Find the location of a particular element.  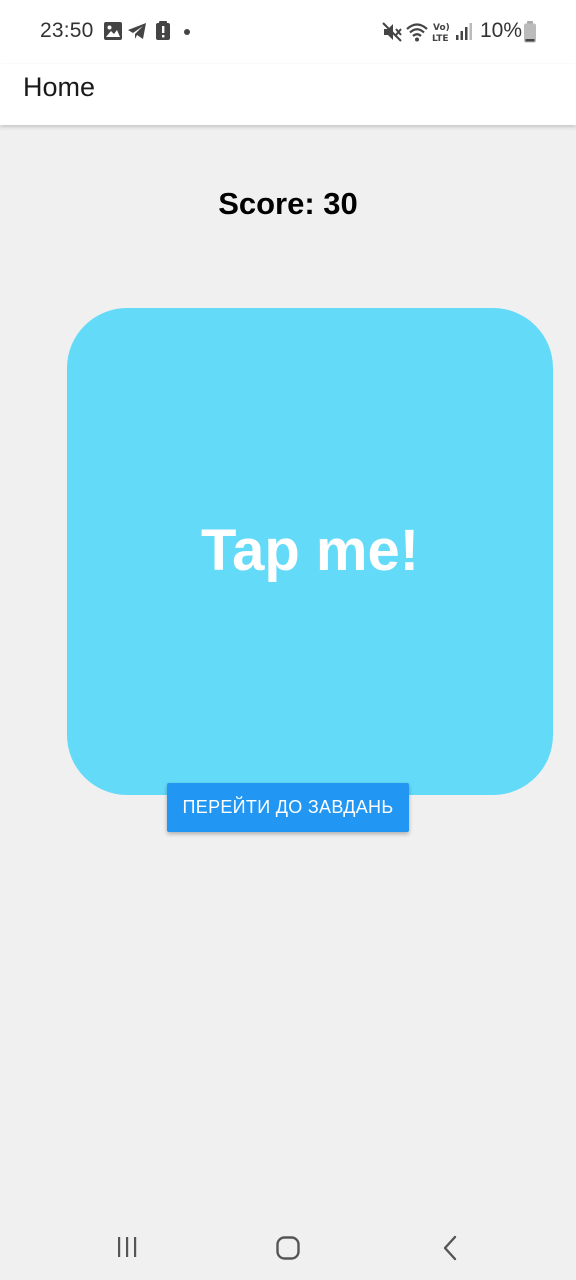

battery-icon is located at coordinates (530, 32).